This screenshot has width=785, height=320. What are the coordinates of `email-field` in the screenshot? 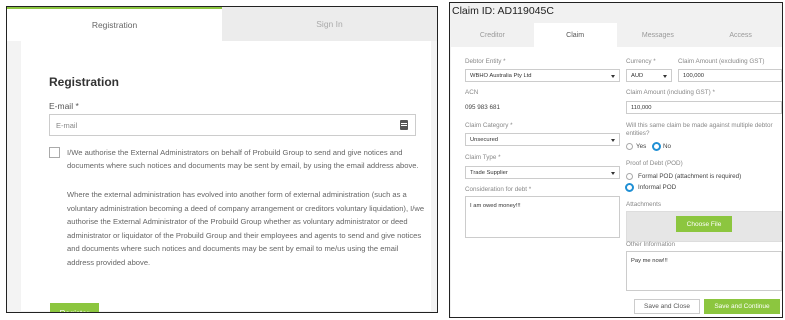 It's located at (221, 125).